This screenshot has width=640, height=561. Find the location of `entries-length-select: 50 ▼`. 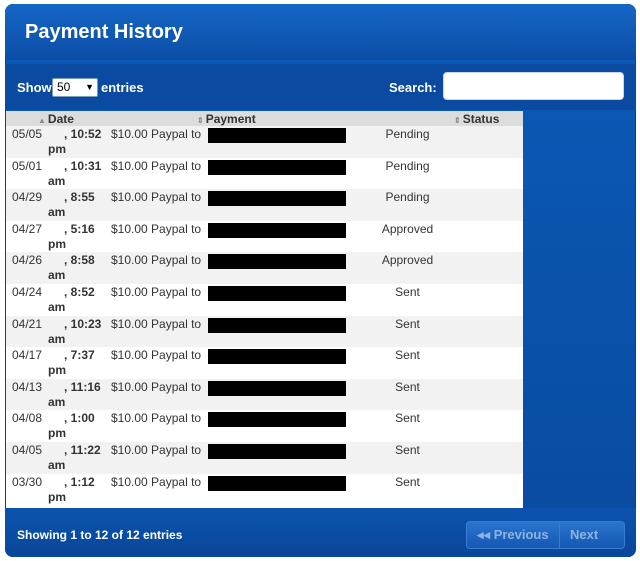

entries-length-select: 50 ▼ is located at coordinates (75, 87).